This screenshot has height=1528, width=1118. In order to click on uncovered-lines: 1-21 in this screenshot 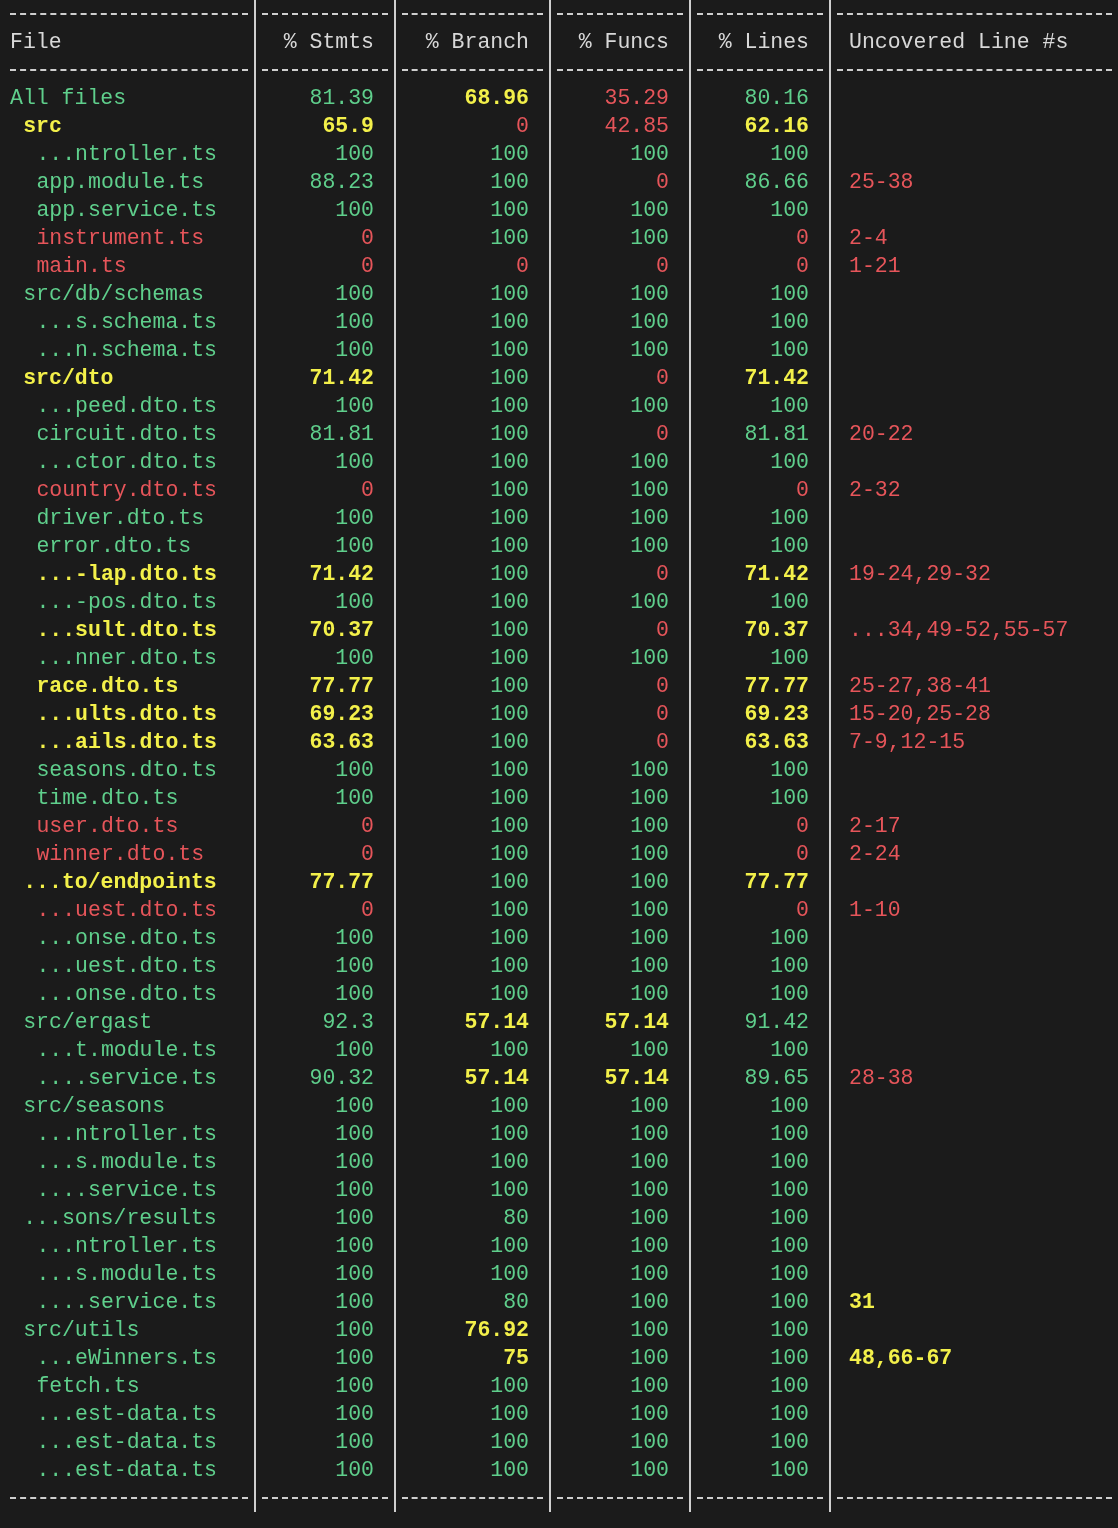, I will do `click(875, 266)`.